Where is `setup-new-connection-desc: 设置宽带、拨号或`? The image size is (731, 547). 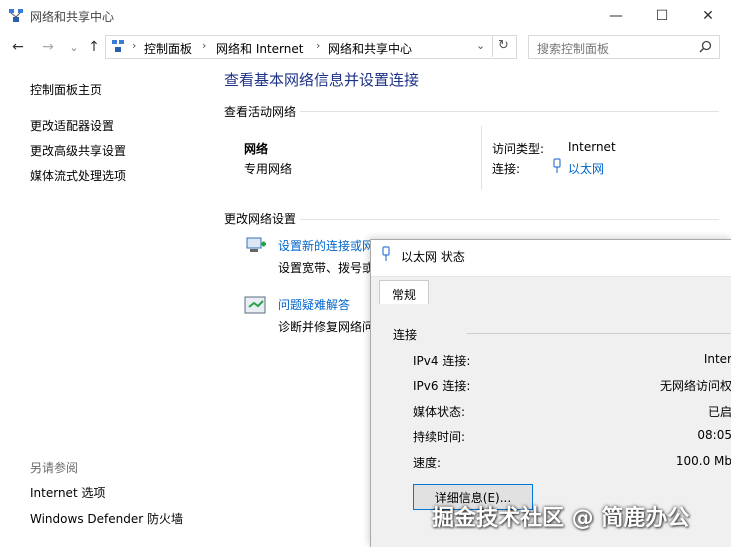 setup-new-connection-desc: 设置宽带、拨号或 is located at coordinates (326, 268).